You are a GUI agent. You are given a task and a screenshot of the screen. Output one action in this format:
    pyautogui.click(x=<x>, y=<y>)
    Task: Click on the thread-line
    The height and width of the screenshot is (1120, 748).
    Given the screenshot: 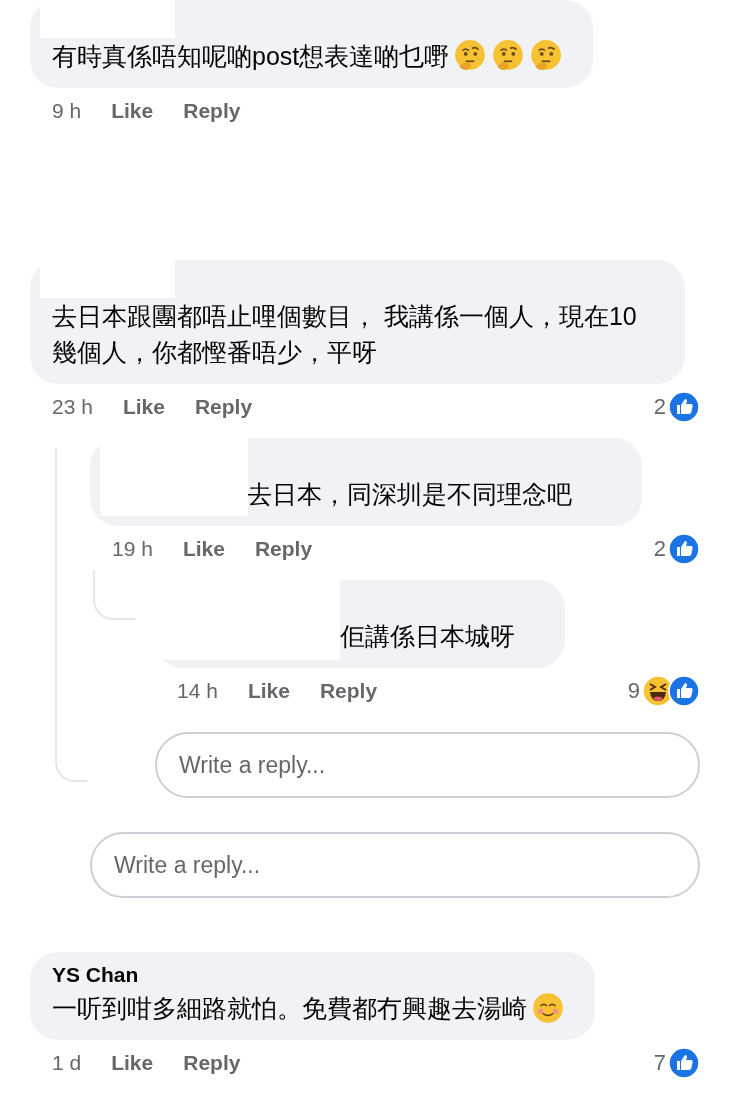 What is the action you would take?
    pyautogui.click(x=114, y=595)
    